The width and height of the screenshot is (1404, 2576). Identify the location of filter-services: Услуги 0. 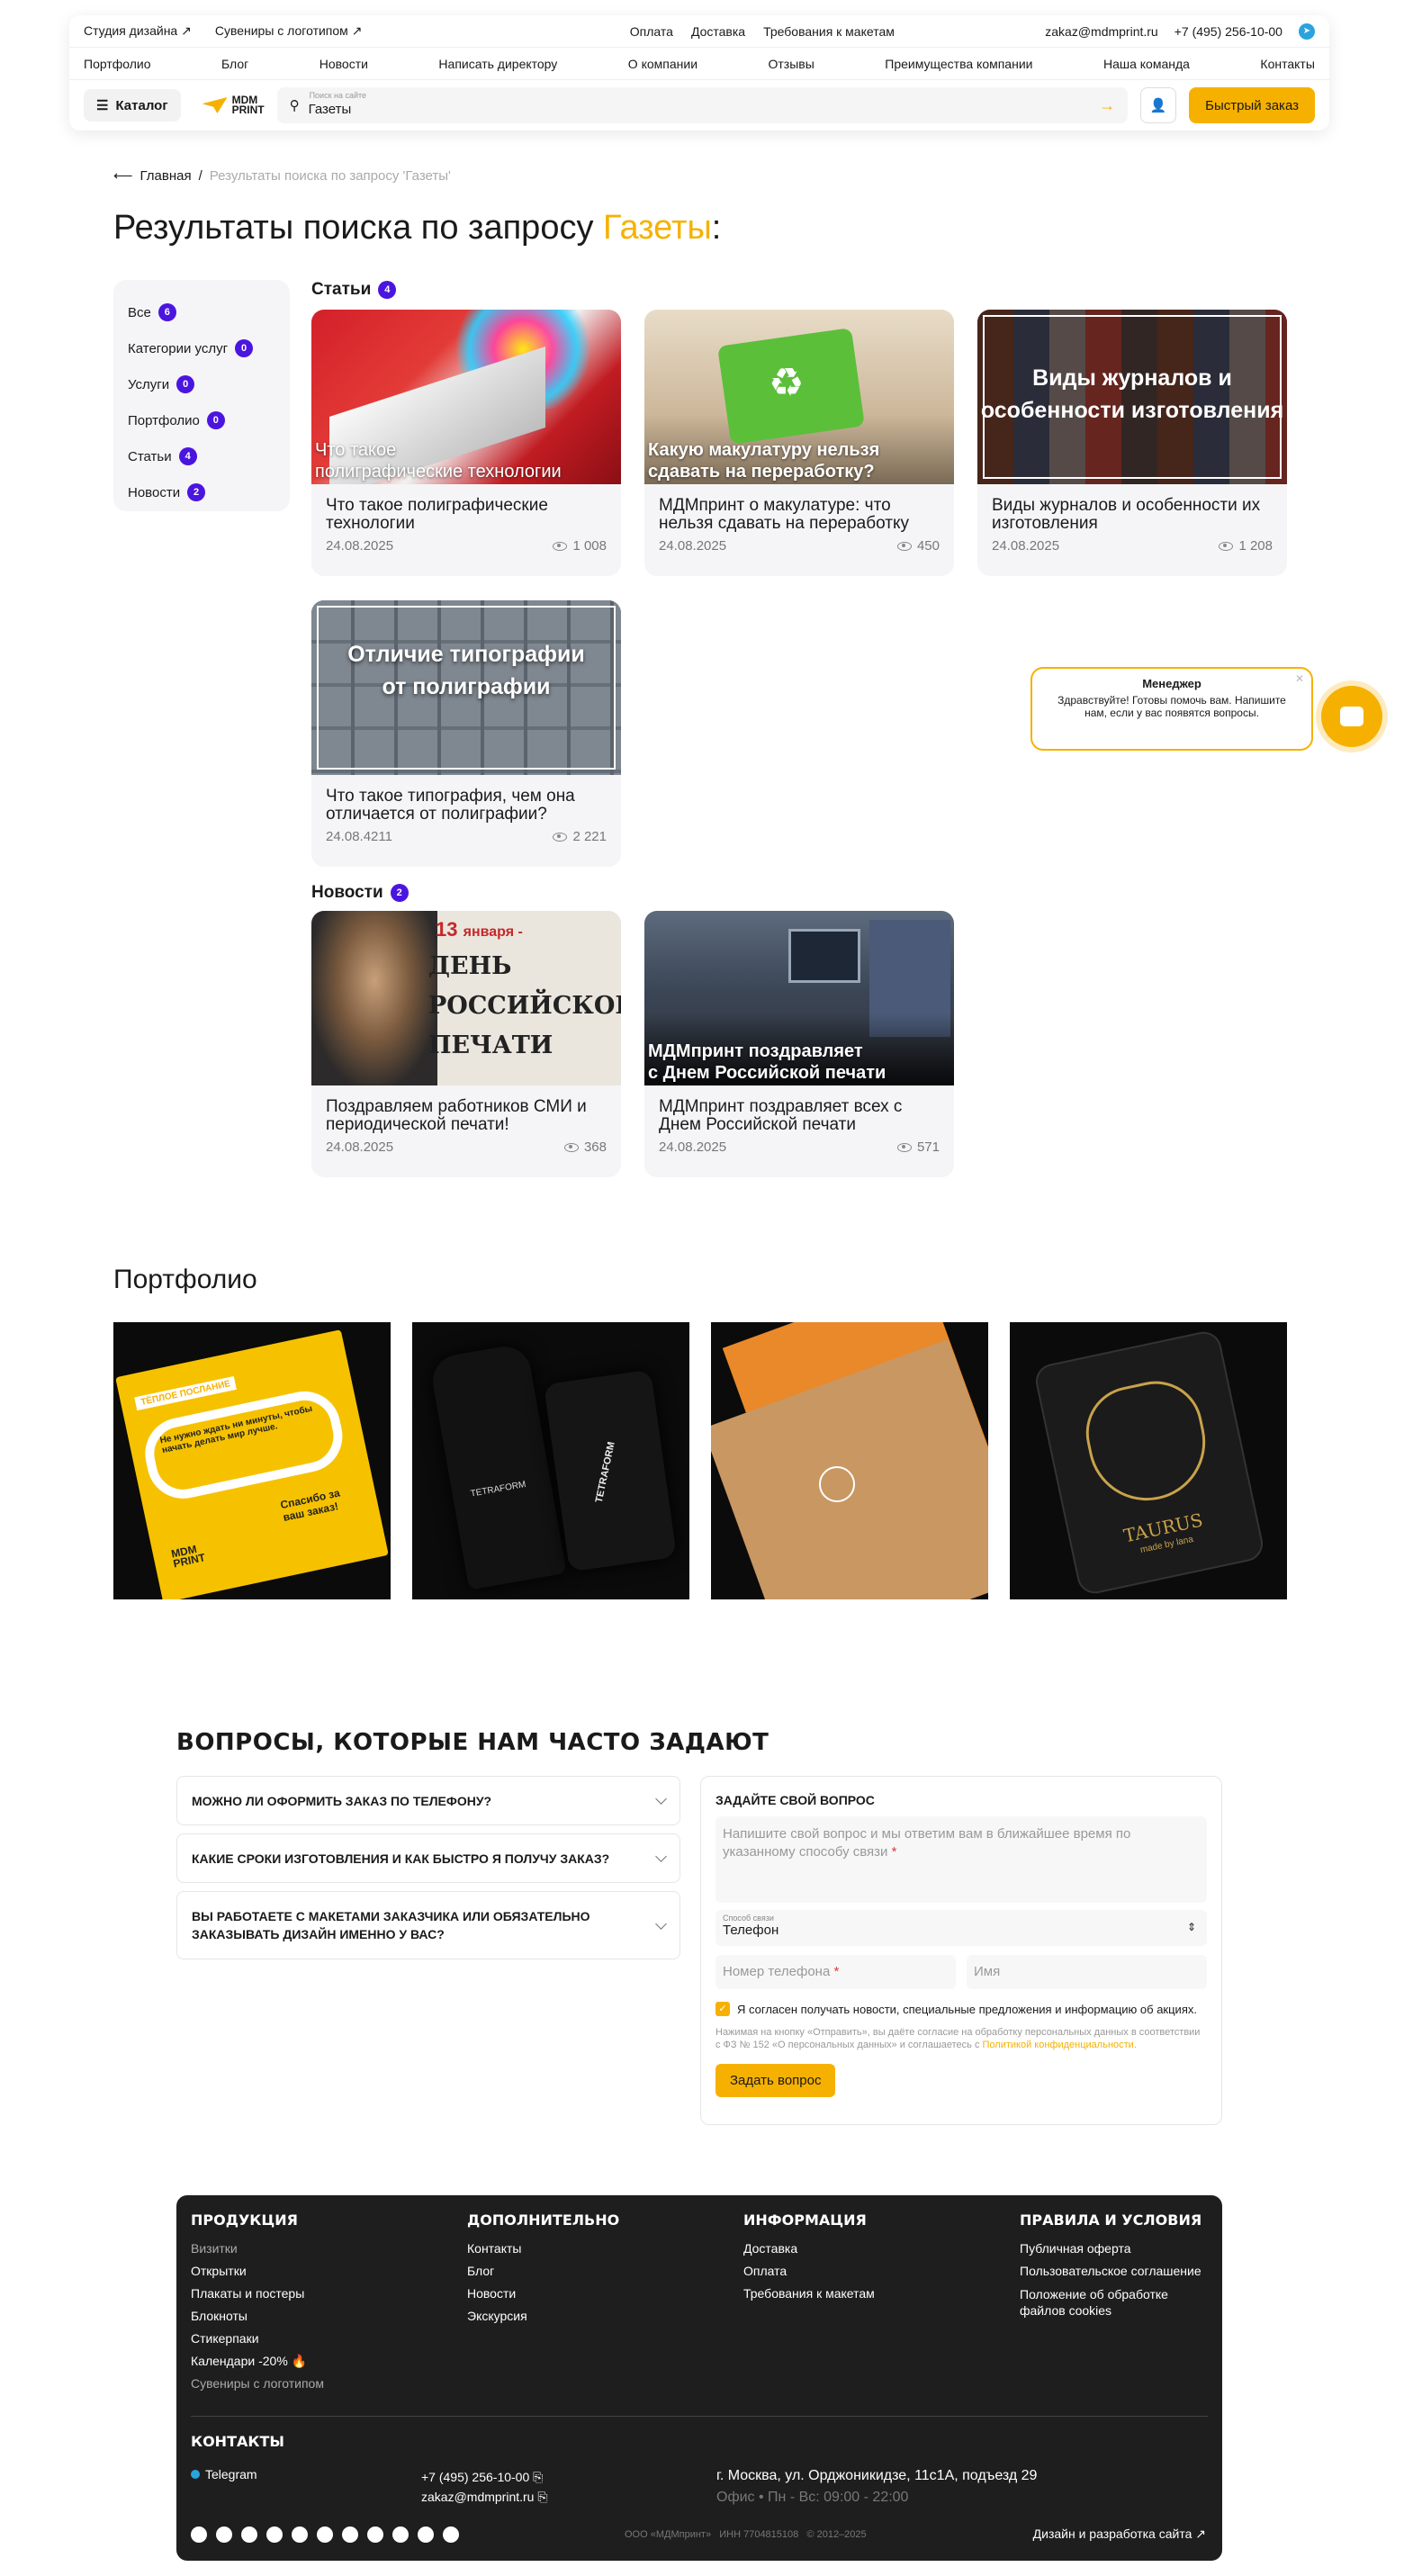
(201, 384).